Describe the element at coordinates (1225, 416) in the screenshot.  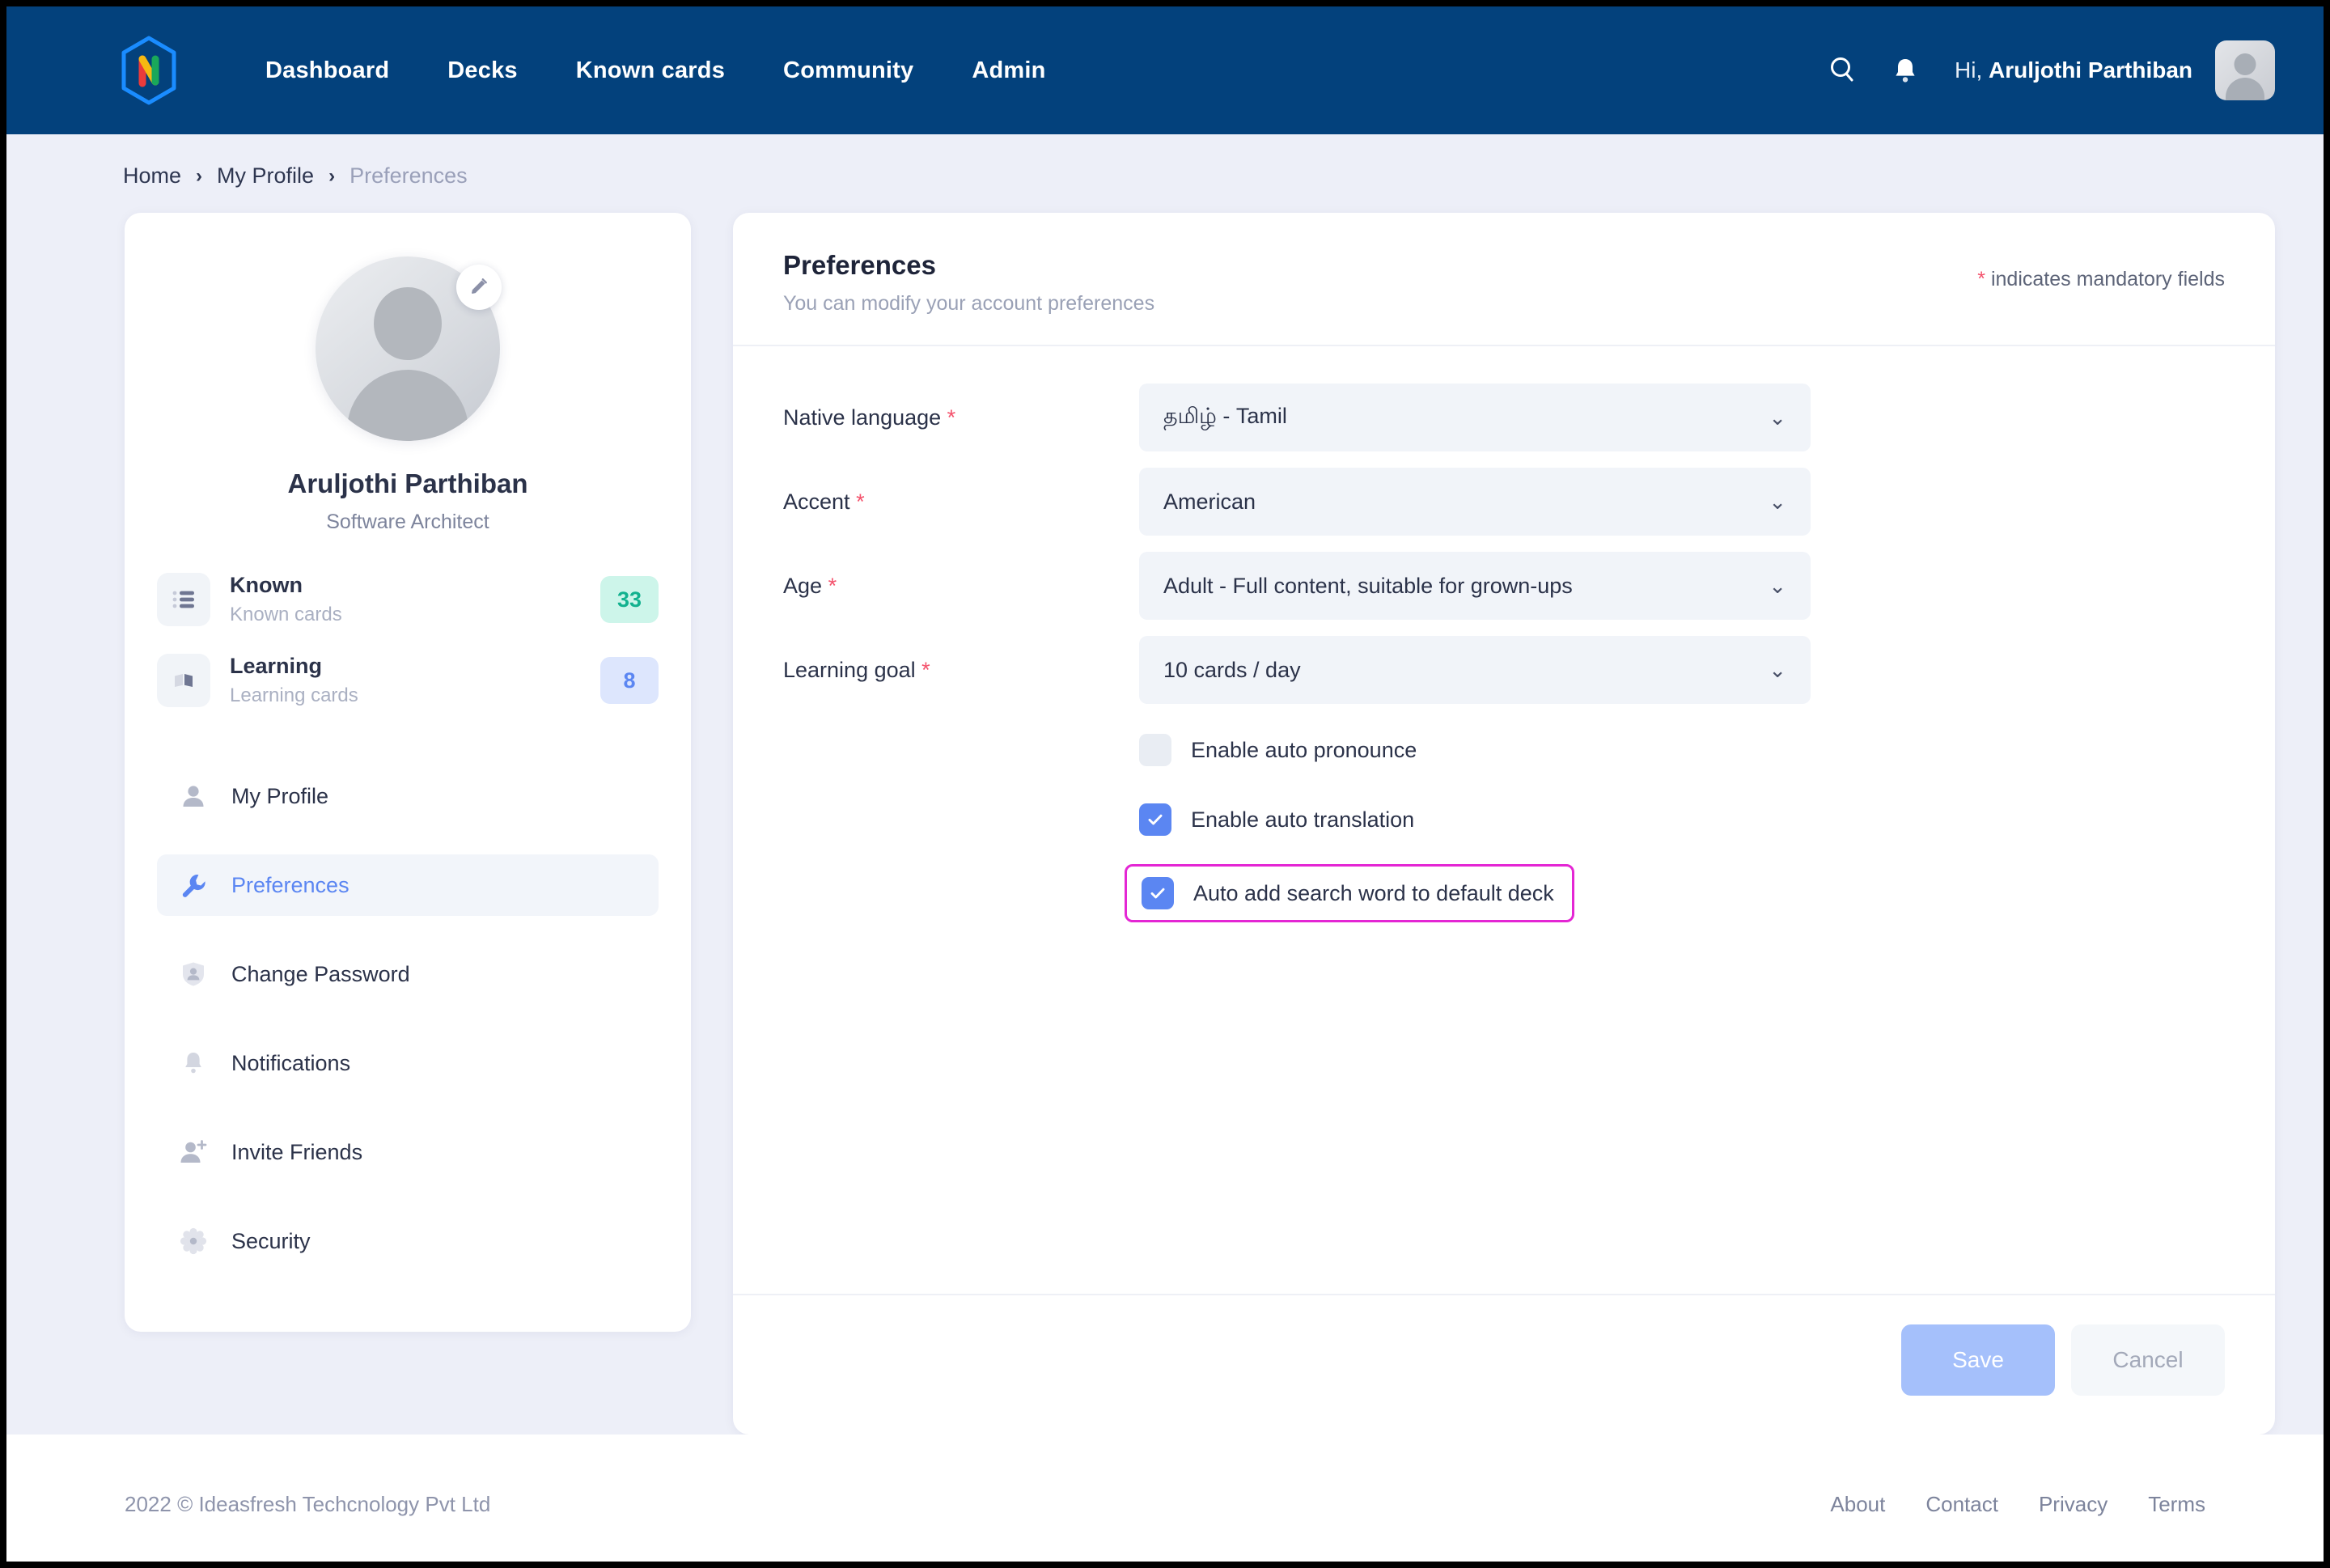
I see `native-language-value: தமிழ் - Tamil` at that location.